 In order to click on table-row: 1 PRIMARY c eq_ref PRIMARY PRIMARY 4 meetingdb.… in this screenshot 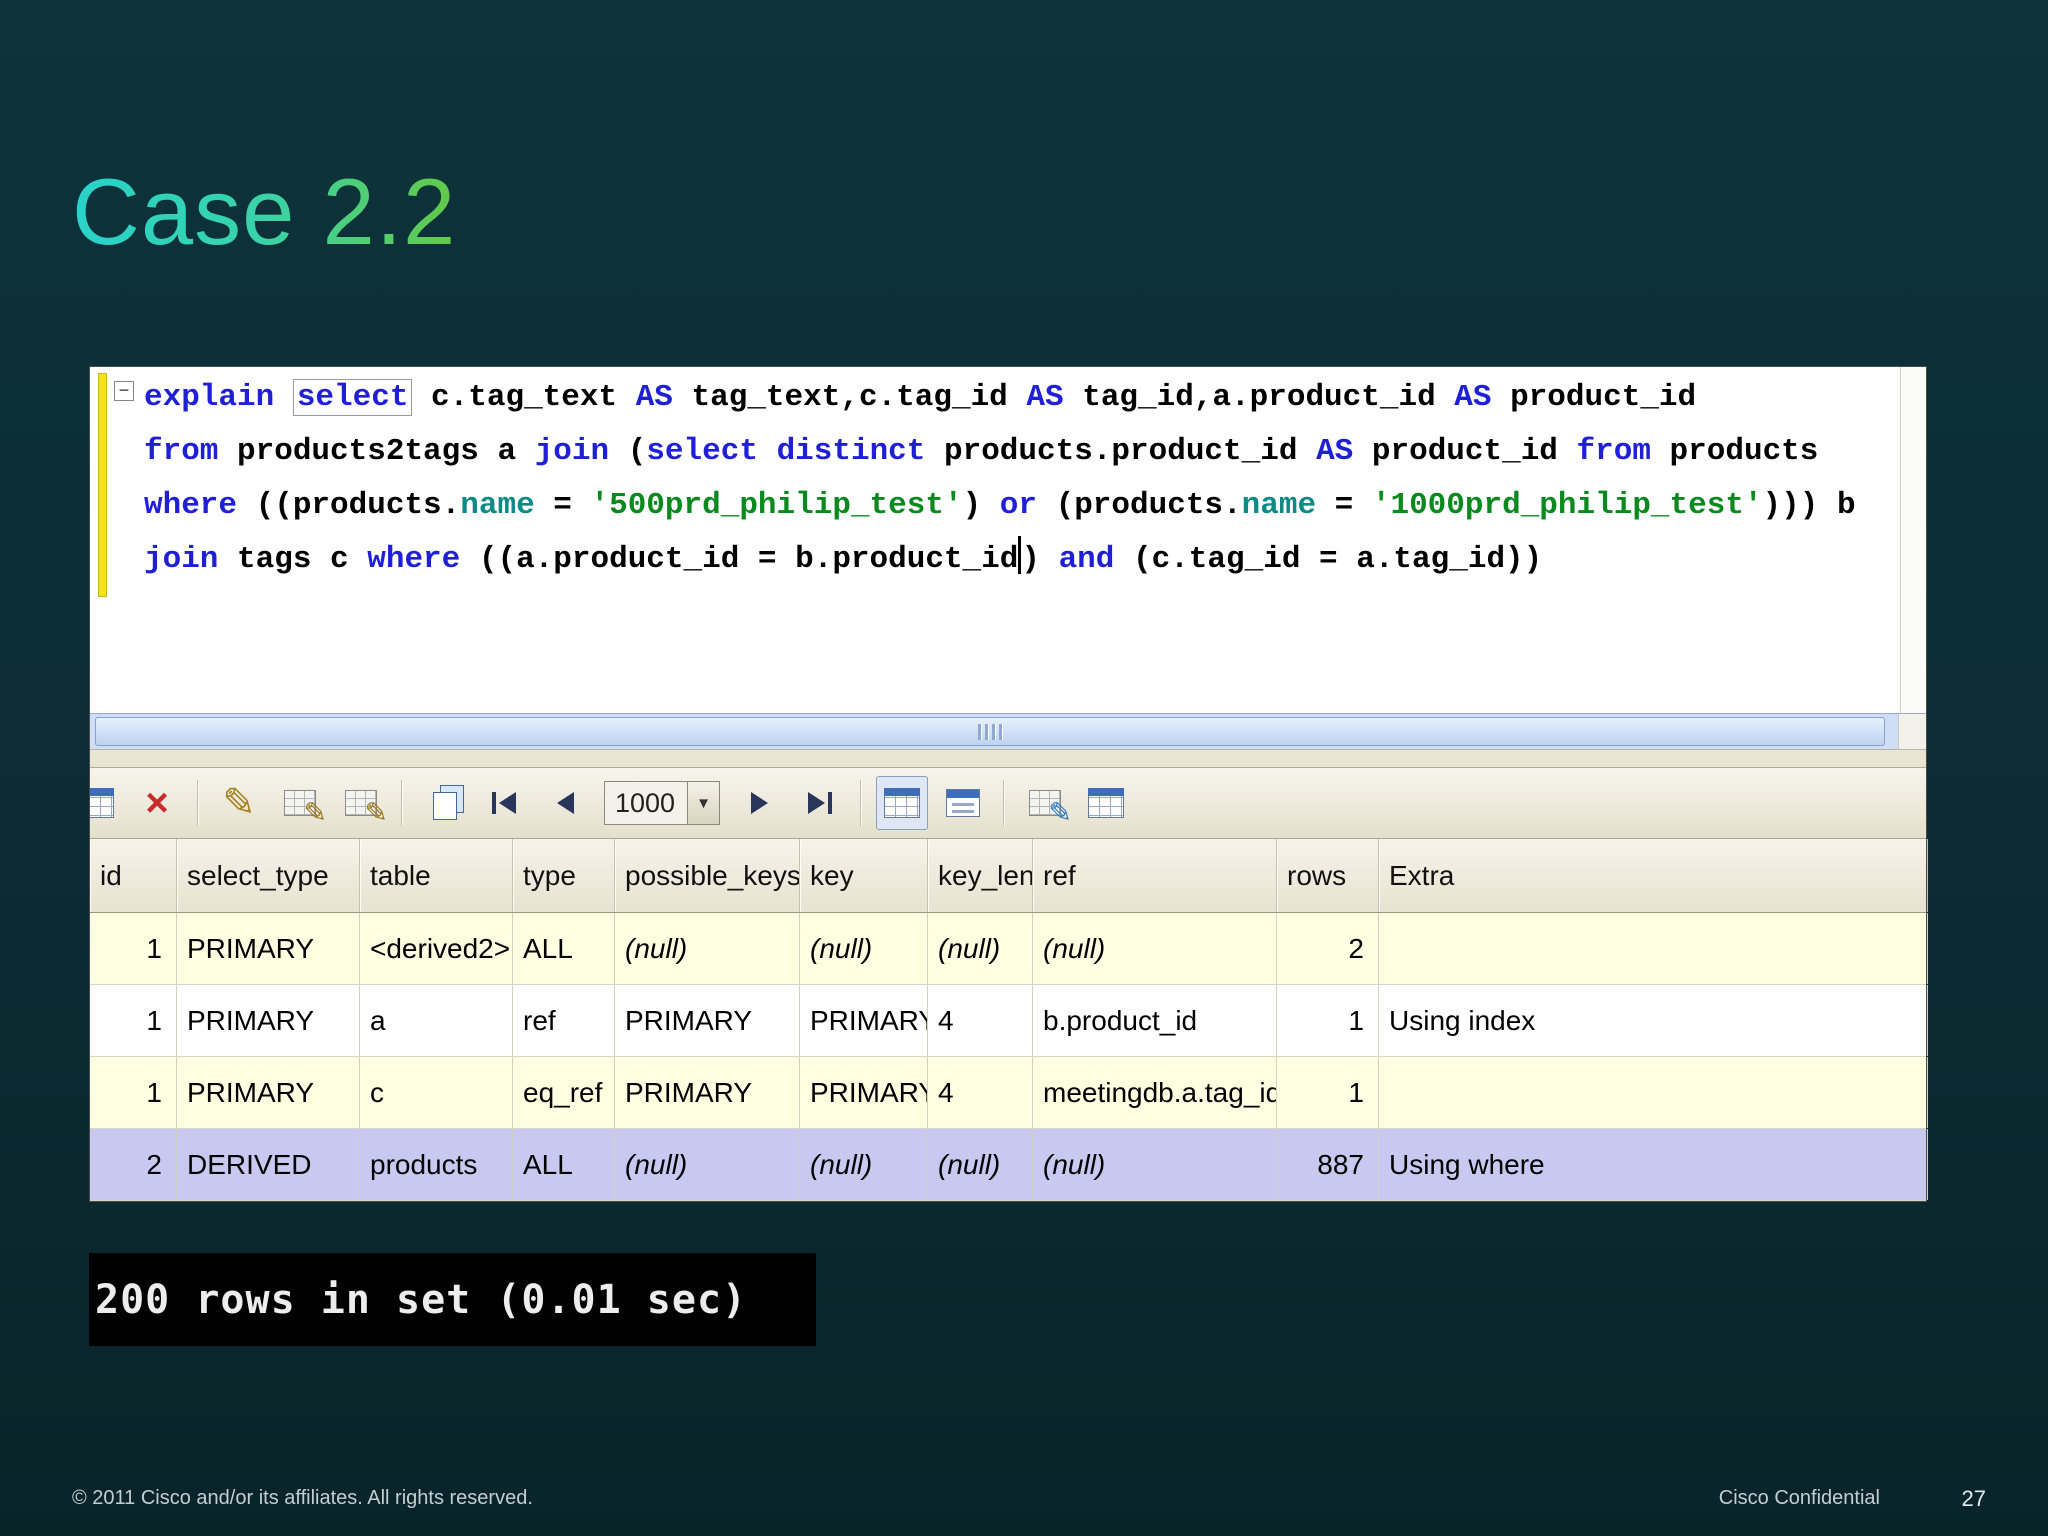, I will do `click(1009, 1093)`.